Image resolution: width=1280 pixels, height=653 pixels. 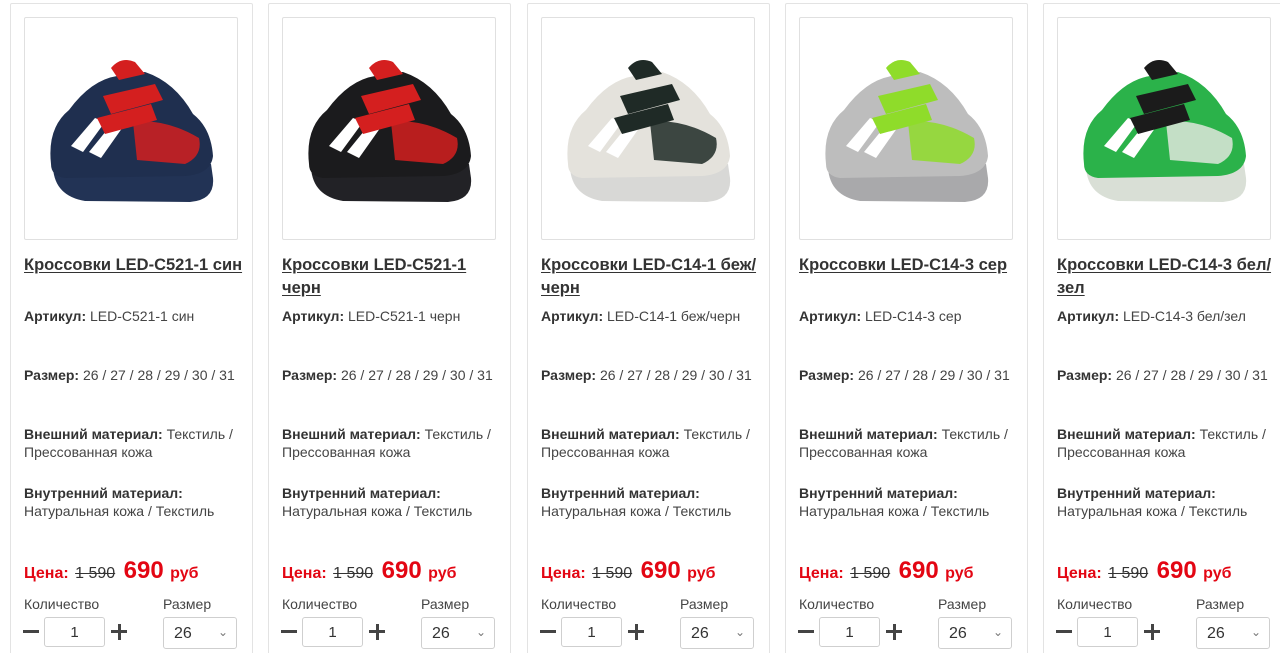 What do you see at coordinates (135, 265) in the screenshot?
I see `product-title: Кроссовки LED-C521-1 син` at bounding box center [135, 265].